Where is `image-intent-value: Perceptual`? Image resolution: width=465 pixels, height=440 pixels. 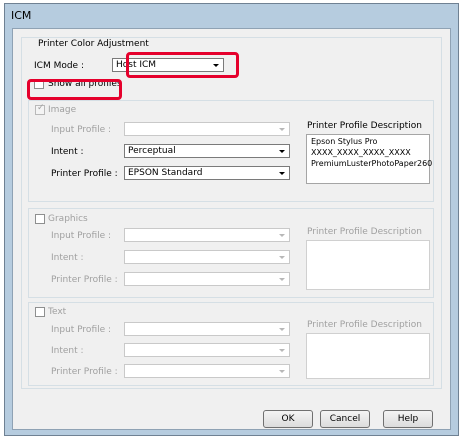 image-intent-value: Perceptual is located at coordinates (152, 151).